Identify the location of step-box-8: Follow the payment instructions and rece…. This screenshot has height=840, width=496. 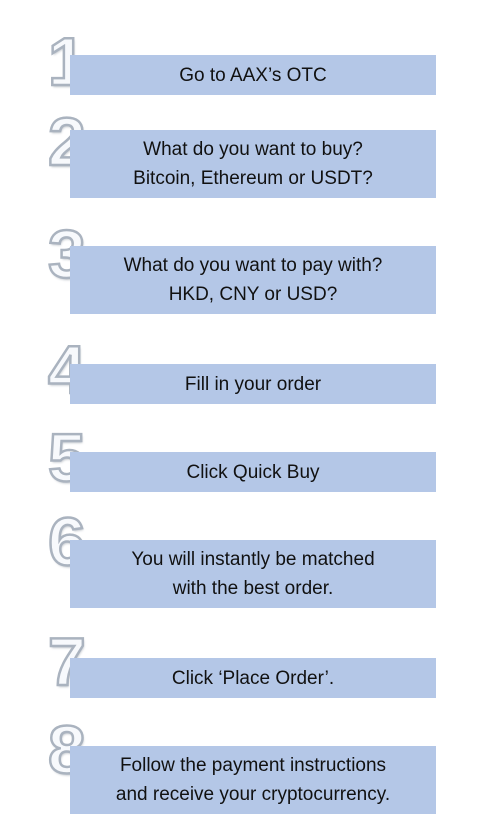
(253, 780).